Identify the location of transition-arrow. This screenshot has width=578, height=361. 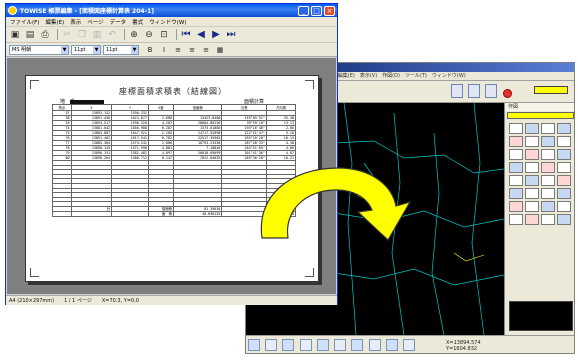
(336, 204).